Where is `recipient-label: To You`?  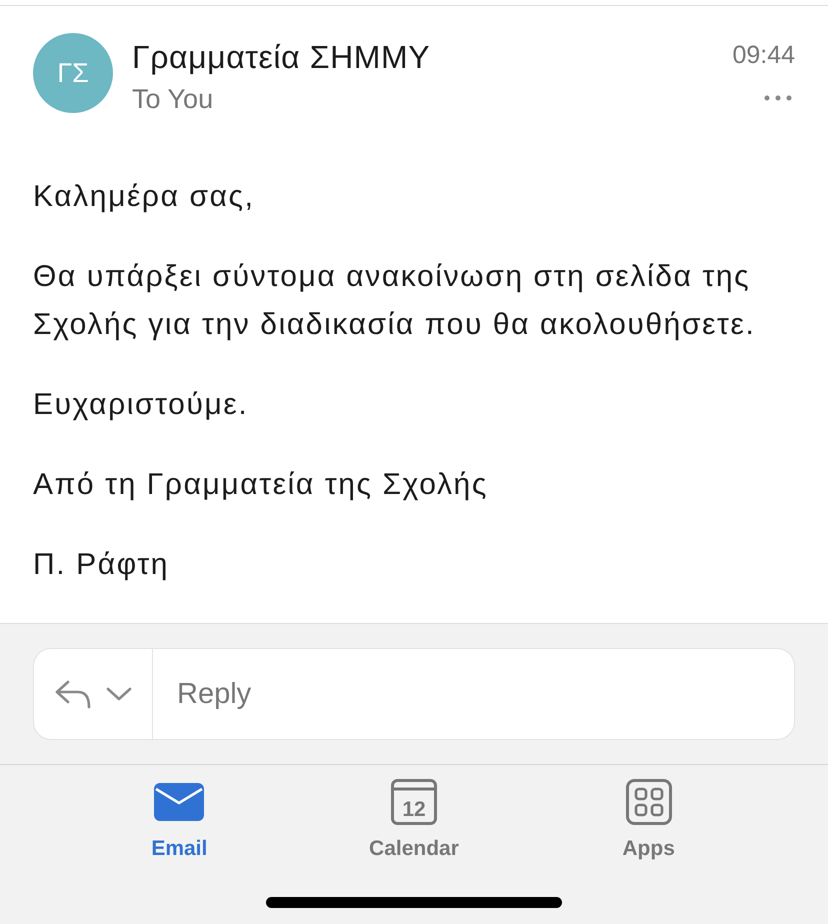
recipient-label: To You is located at coordinates (173, 99).